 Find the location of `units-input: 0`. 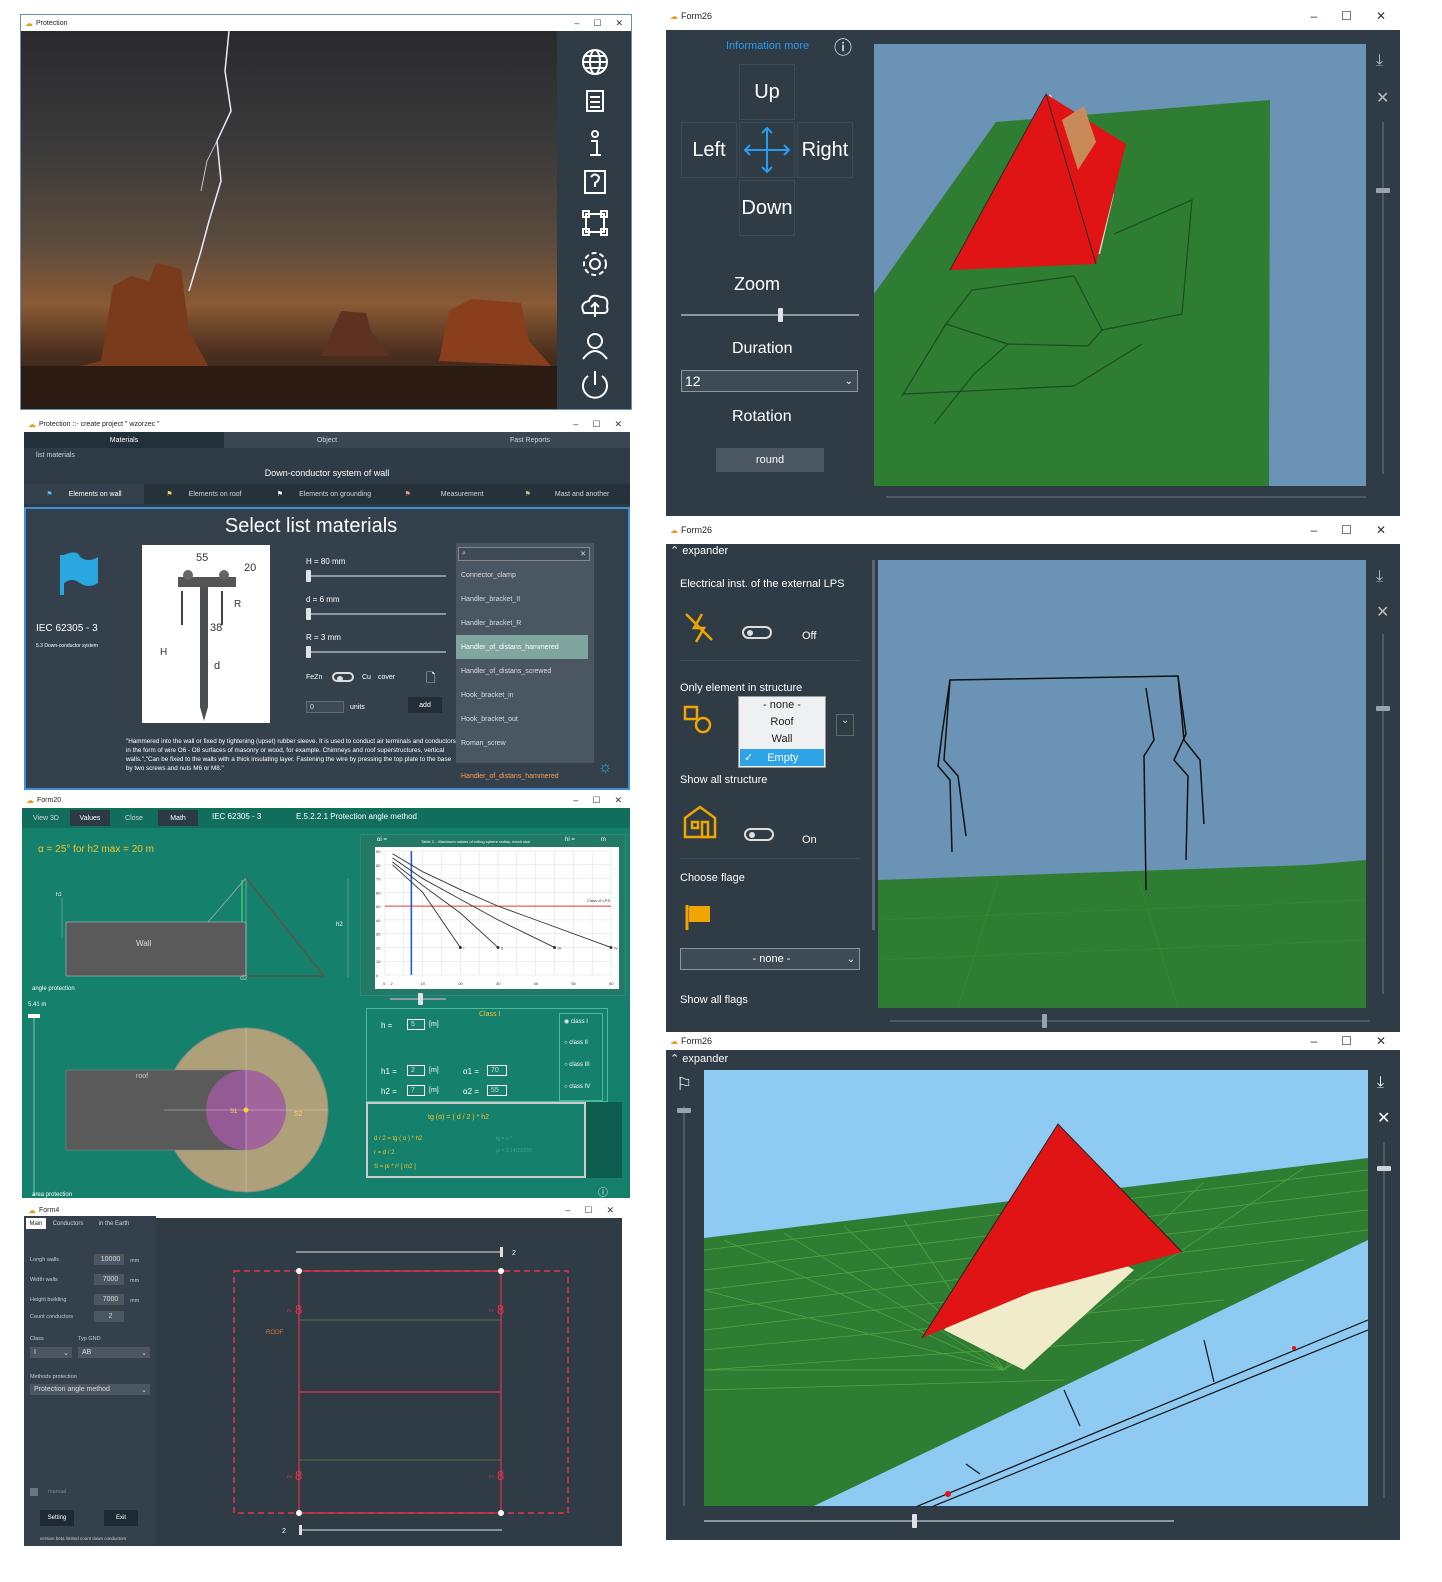

units-input: 0 is located at coordinates (325, 707).